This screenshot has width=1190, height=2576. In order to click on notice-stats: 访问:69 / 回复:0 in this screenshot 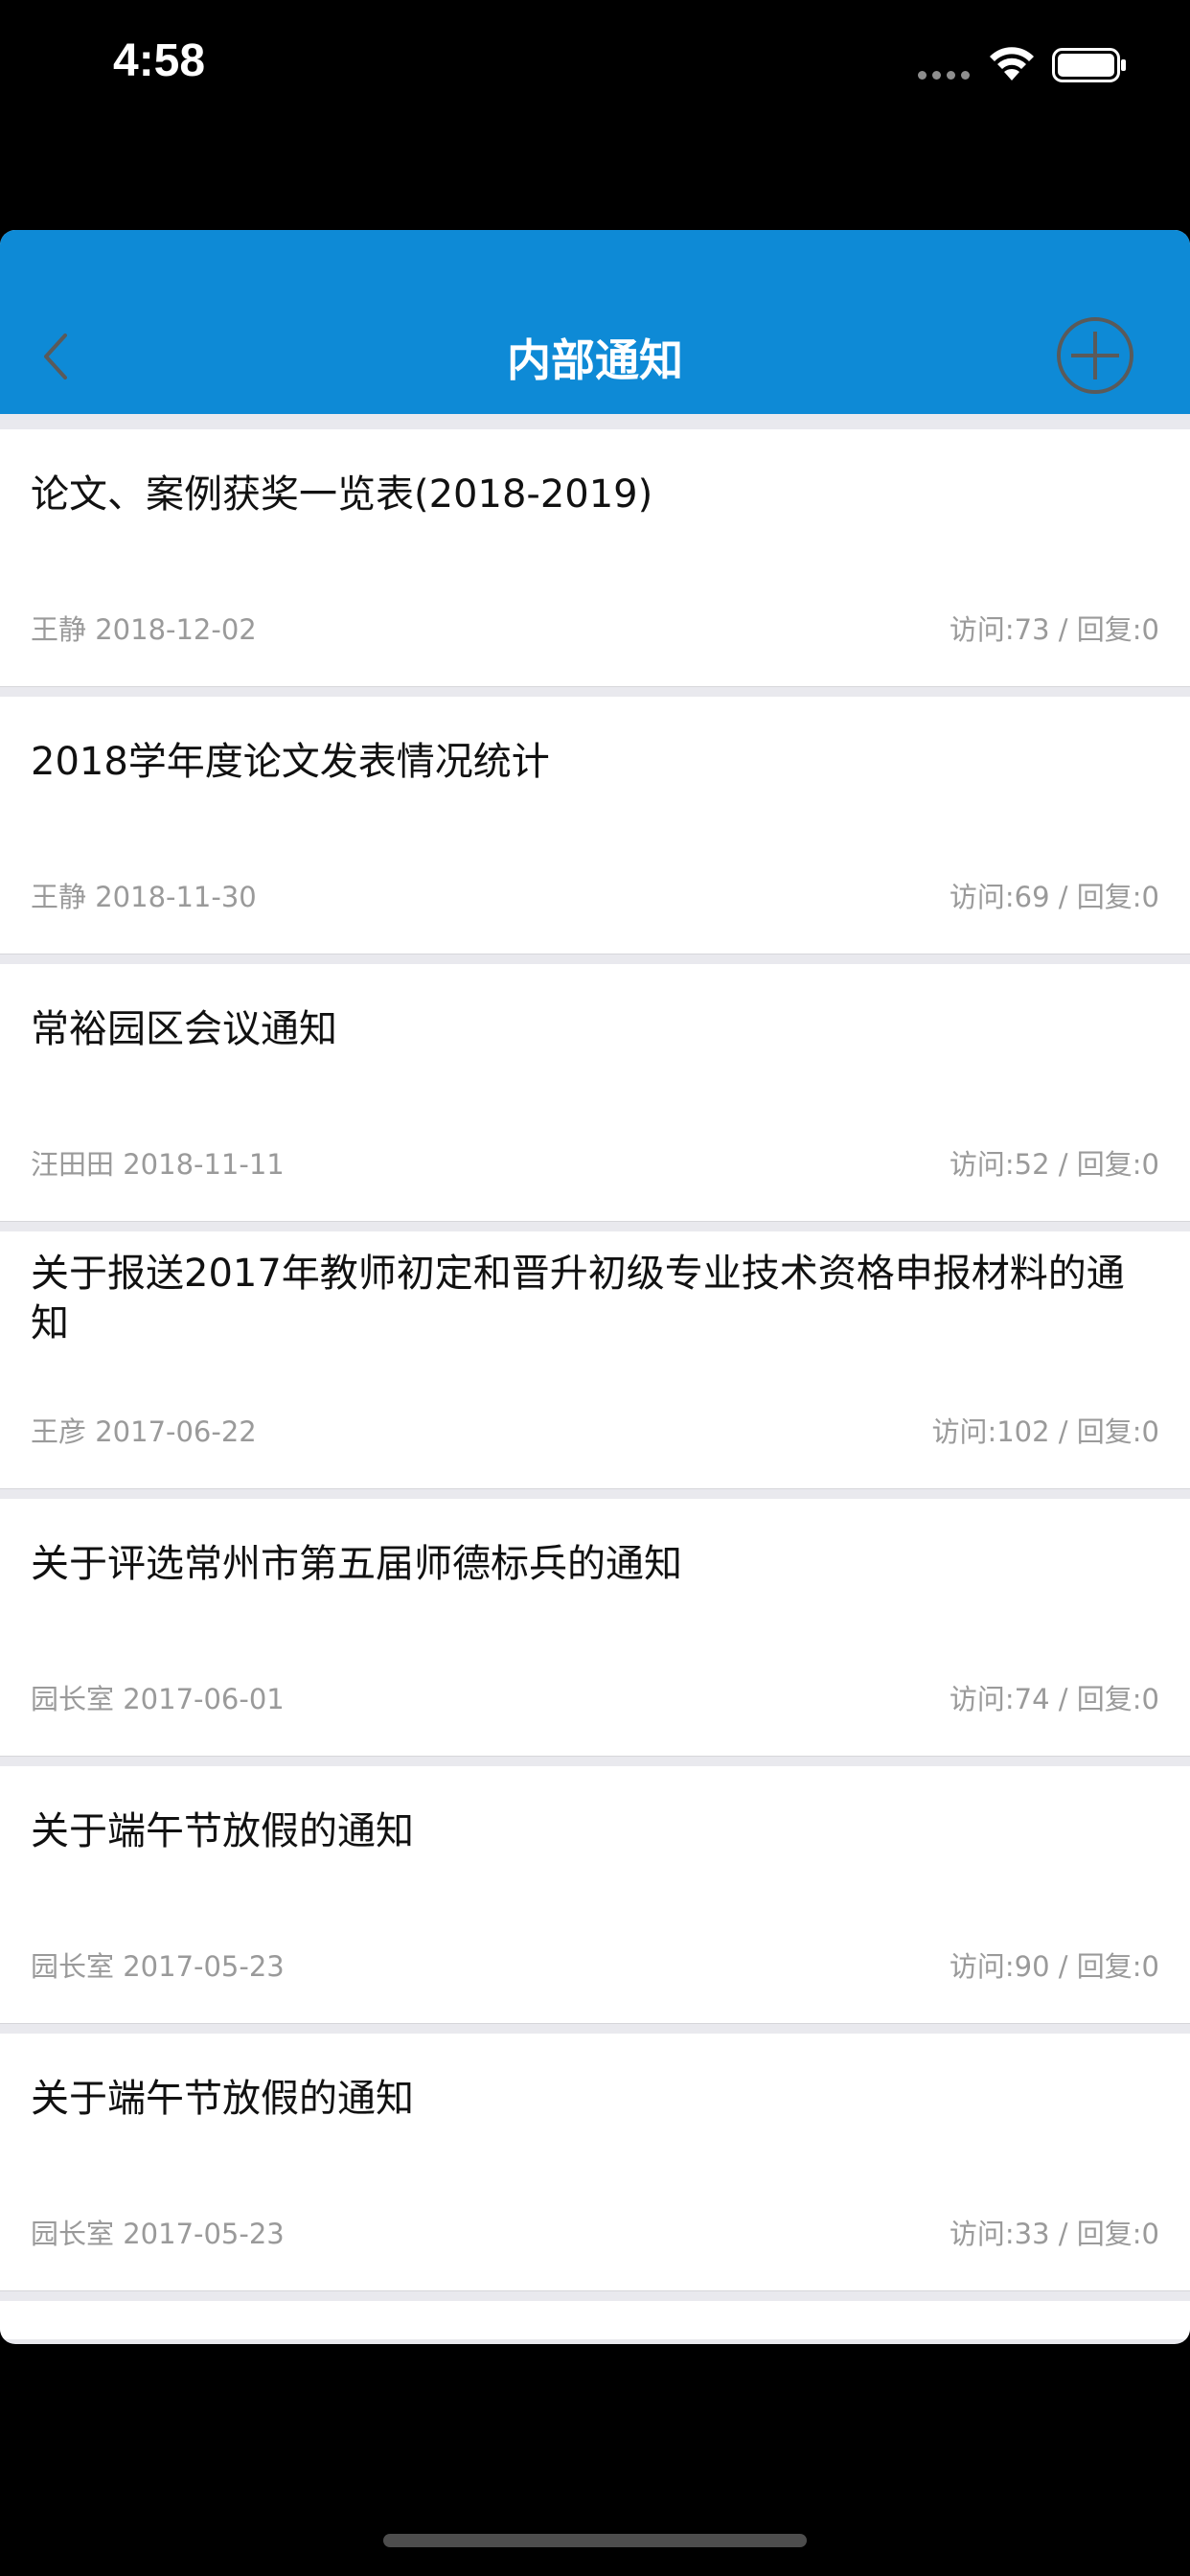, I will do `click(1054, 897)`.